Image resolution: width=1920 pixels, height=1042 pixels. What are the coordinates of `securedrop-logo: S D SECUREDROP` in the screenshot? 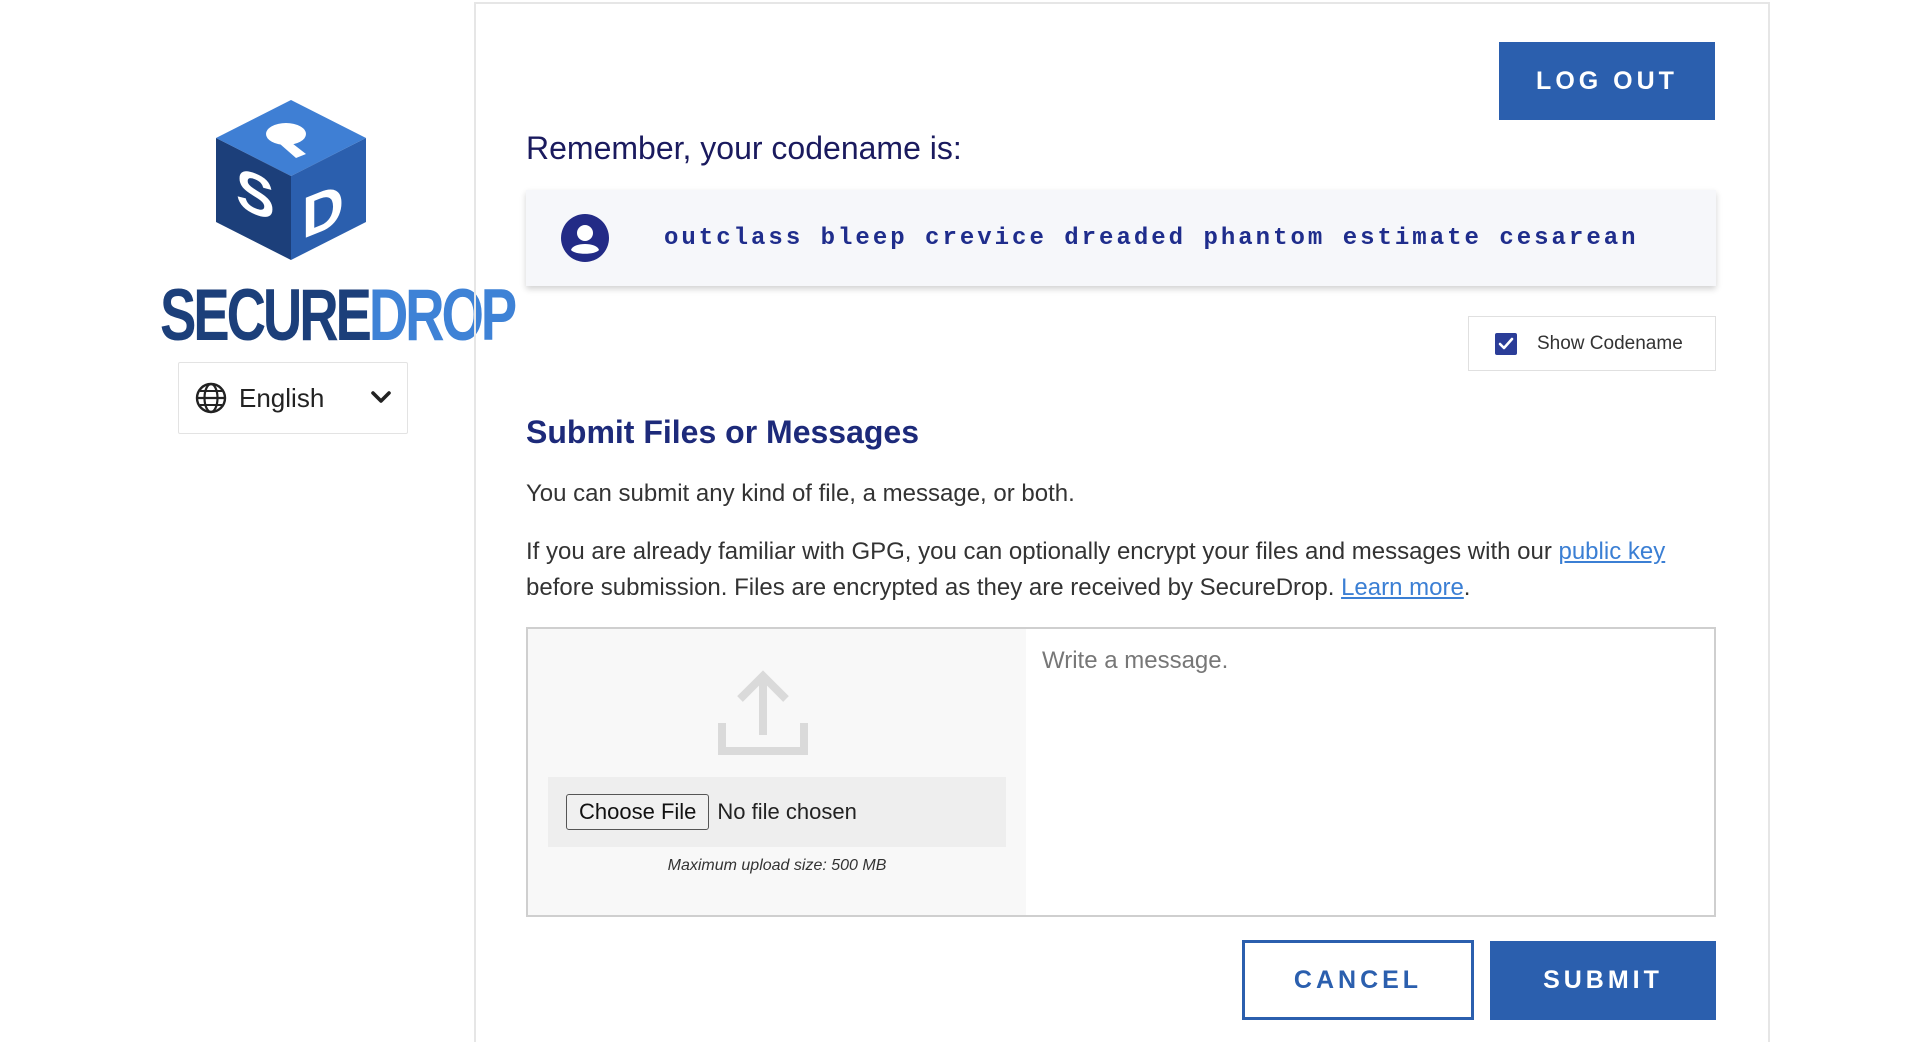 It's located at (338, 224).